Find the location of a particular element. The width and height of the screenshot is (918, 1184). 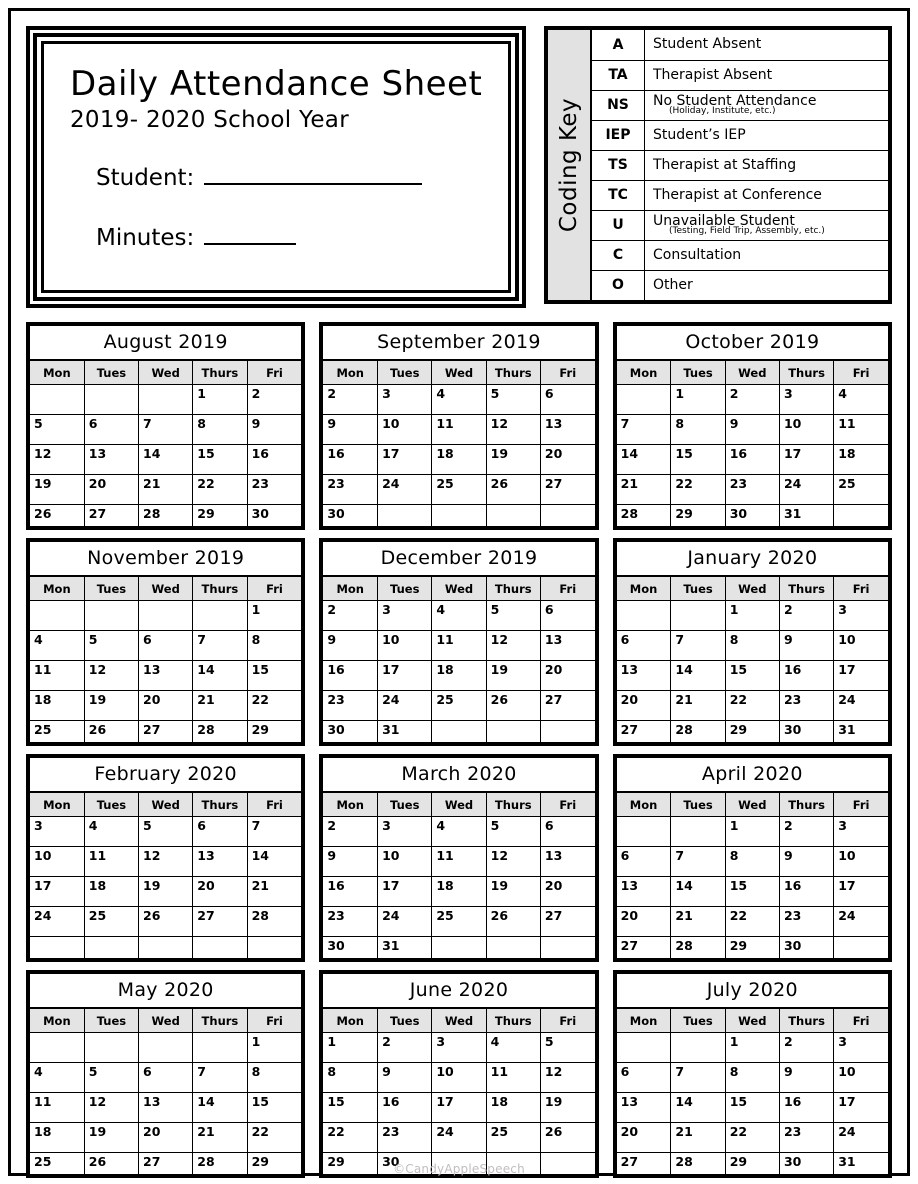

calendar-day-cell: 25 is located at coordinates (111, 921).